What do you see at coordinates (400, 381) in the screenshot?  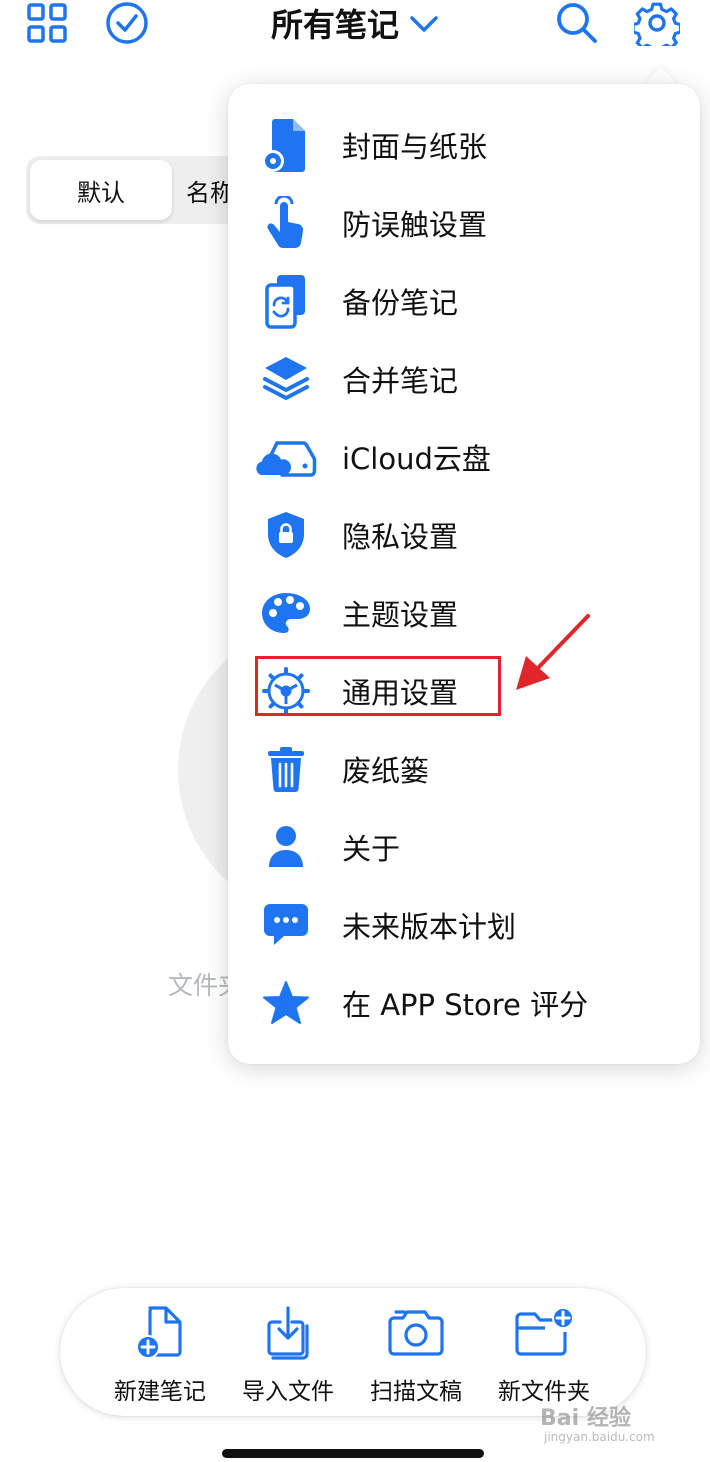 I see `menu-item-label: 合并笔记` at bounding box center [400, 381].